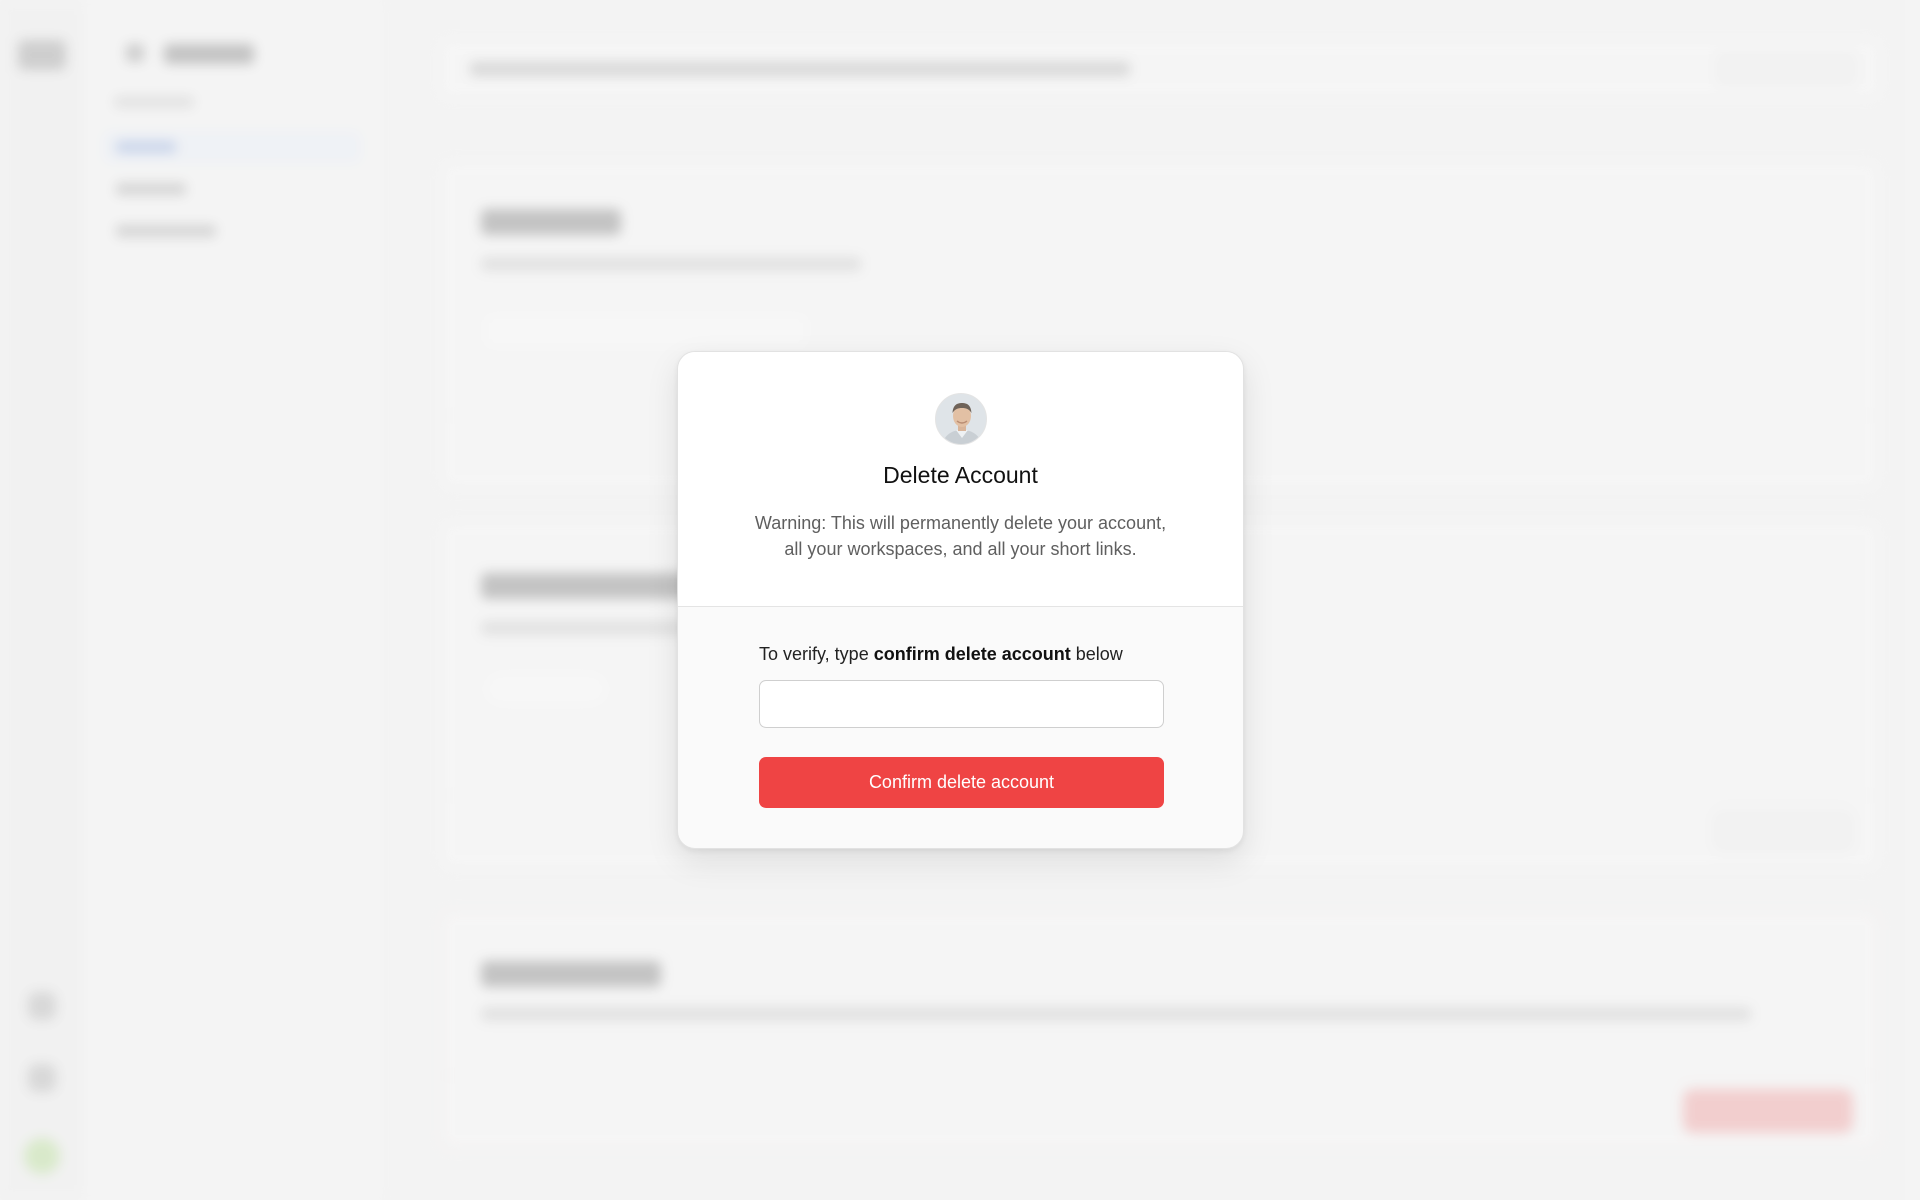 Image resolution: width=1920 pixels, height=1200 pixels. I want to click on modal-title: Delete Account, so click(960, 475).